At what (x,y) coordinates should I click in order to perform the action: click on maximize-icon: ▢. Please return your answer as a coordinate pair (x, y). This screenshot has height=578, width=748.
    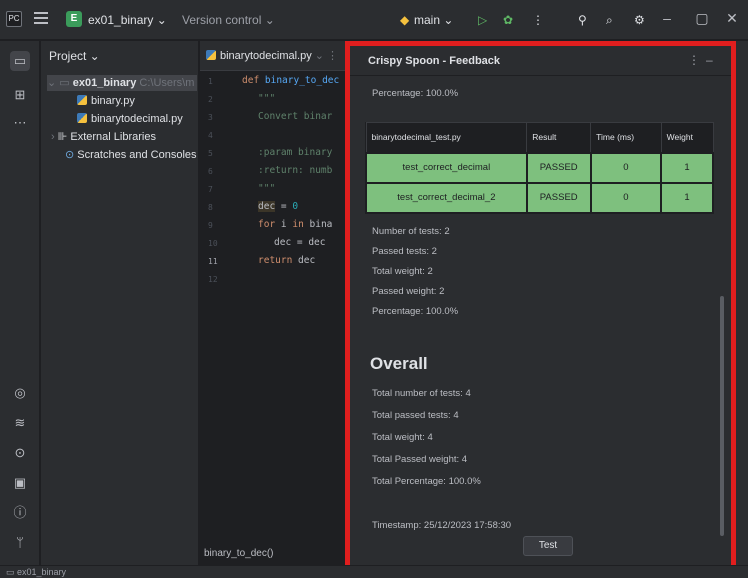
    Looking at the image, I should click on (702, 18).